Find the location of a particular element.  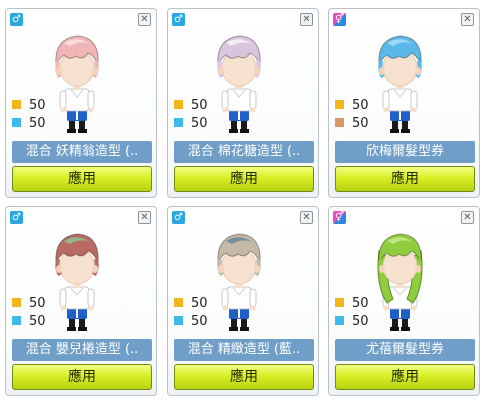

tan-square-icon is located at coordinates (339, 122).